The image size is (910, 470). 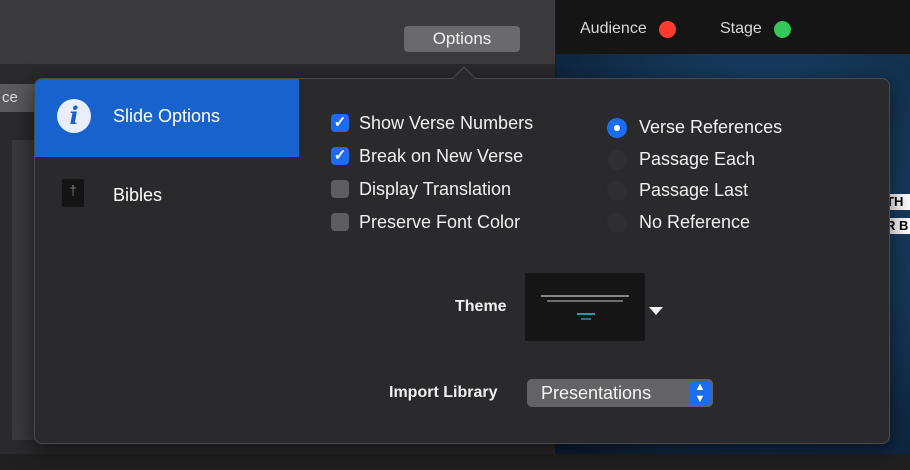 I want to click on checkbox-label: Break on New Verse, so click(x=441, y=156).